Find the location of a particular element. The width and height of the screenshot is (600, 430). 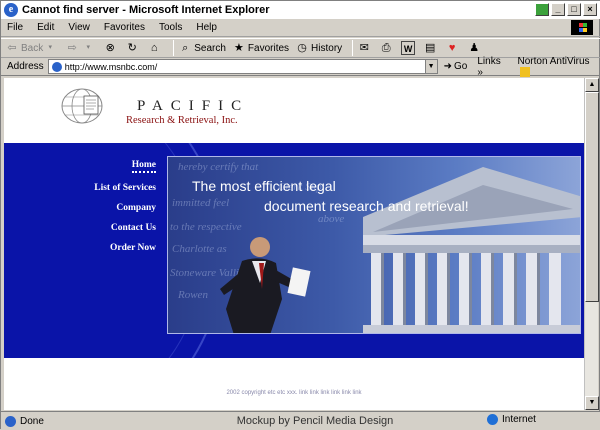

print-button: ⎙ is located at coordinates (387, 48).